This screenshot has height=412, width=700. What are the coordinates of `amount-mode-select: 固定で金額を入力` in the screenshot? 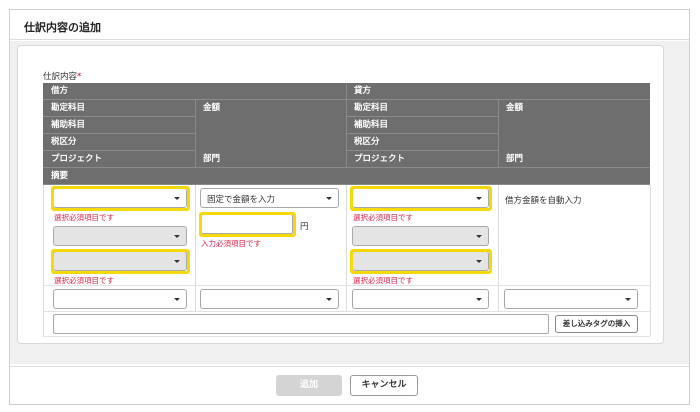 It's located at (269, 198).